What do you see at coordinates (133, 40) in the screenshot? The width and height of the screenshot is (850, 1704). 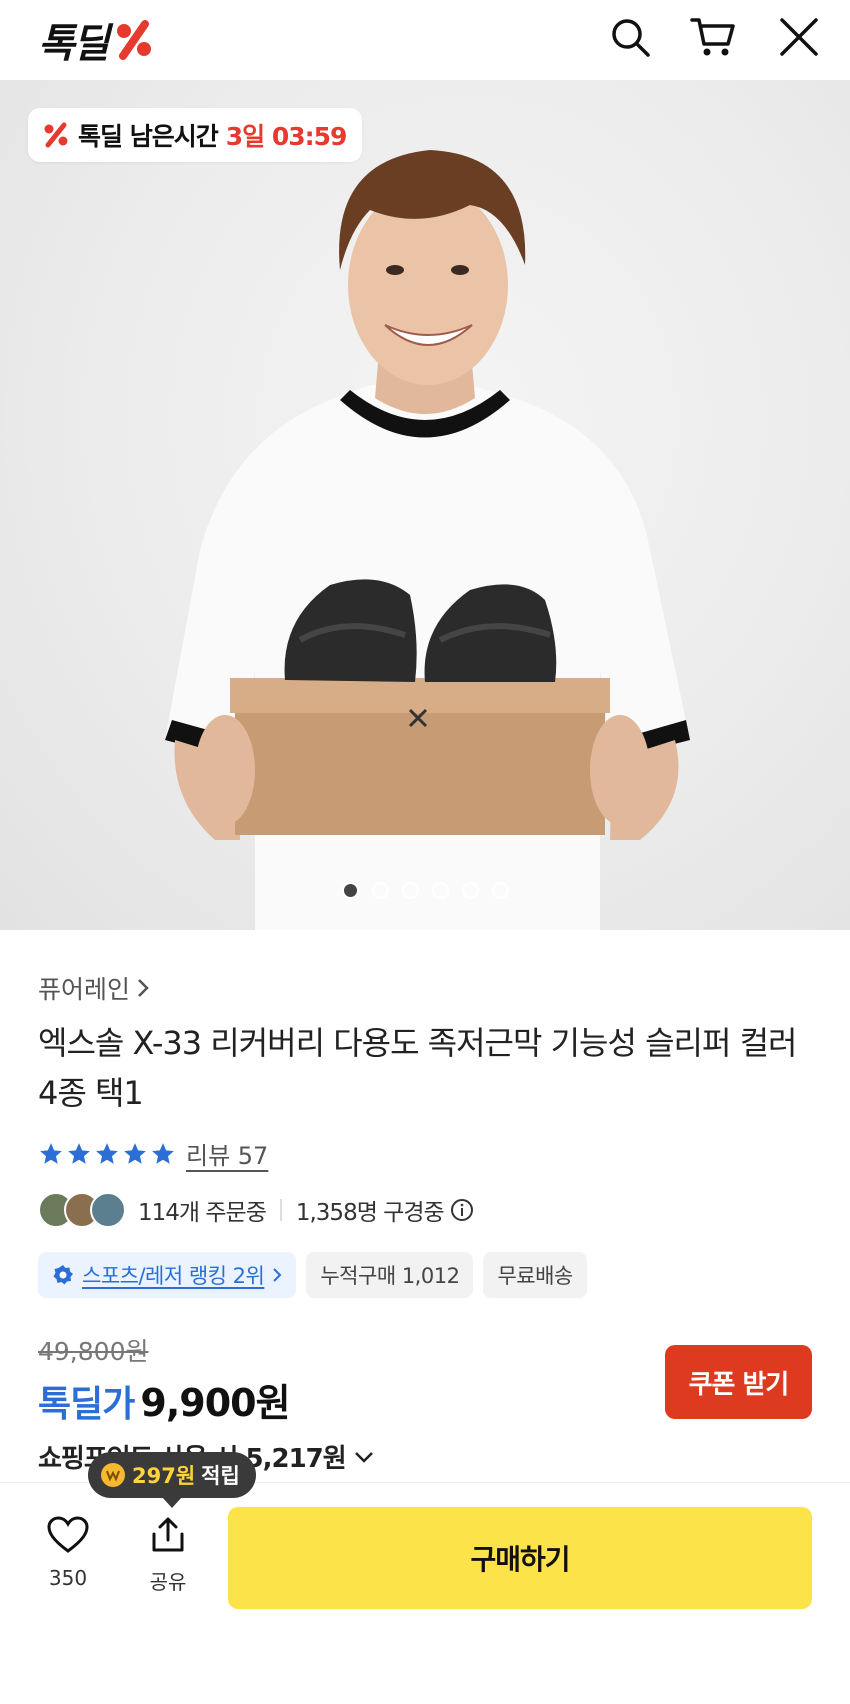 I see `percent-logo-icon` at bounding box center [133, 40].